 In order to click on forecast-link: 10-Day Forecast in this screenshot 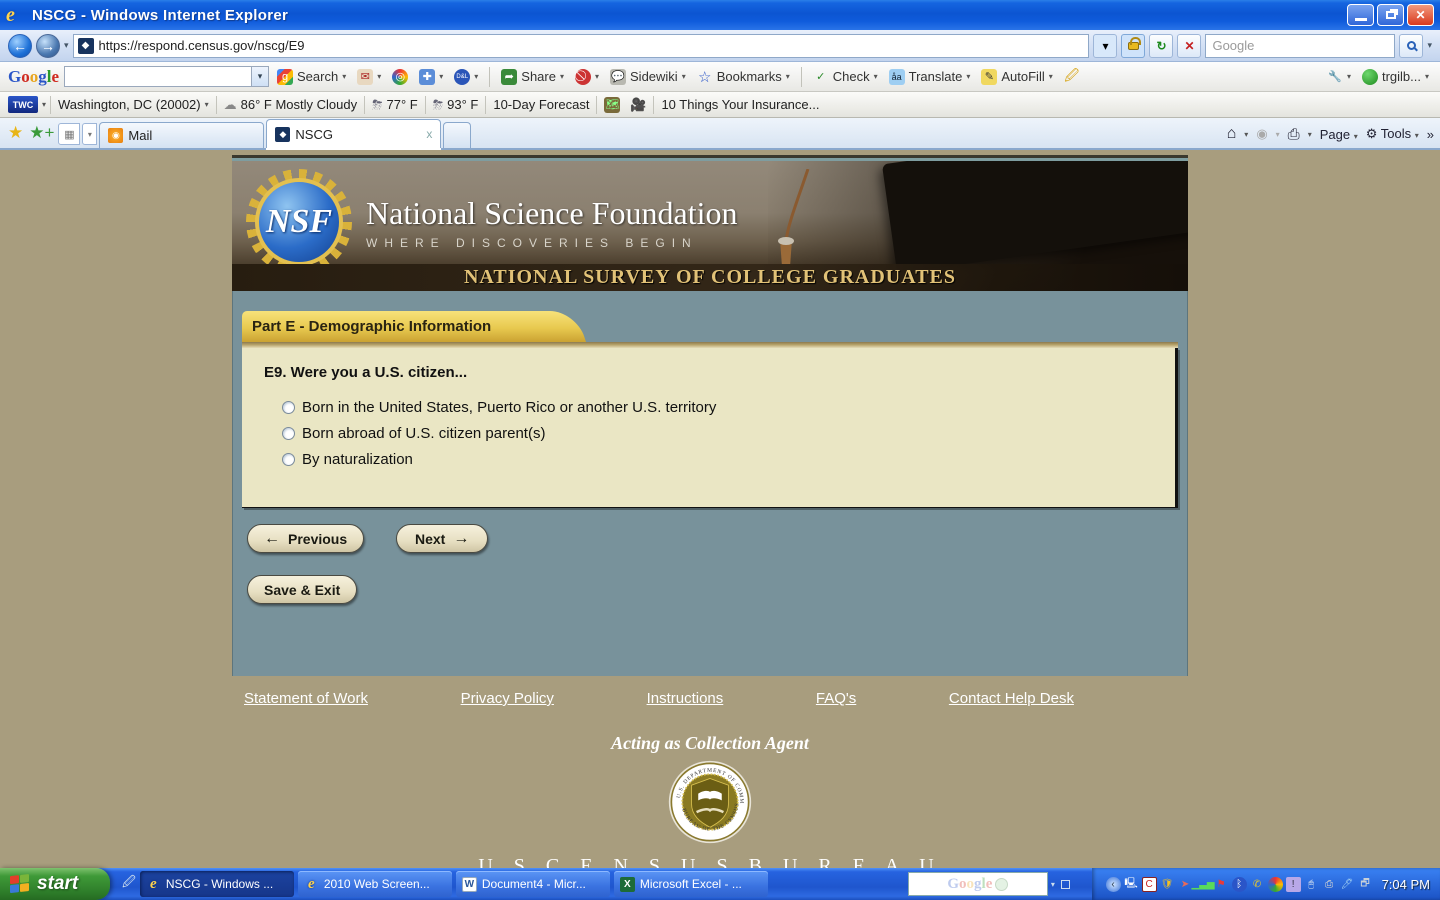, I will do `click(541, 104)`.